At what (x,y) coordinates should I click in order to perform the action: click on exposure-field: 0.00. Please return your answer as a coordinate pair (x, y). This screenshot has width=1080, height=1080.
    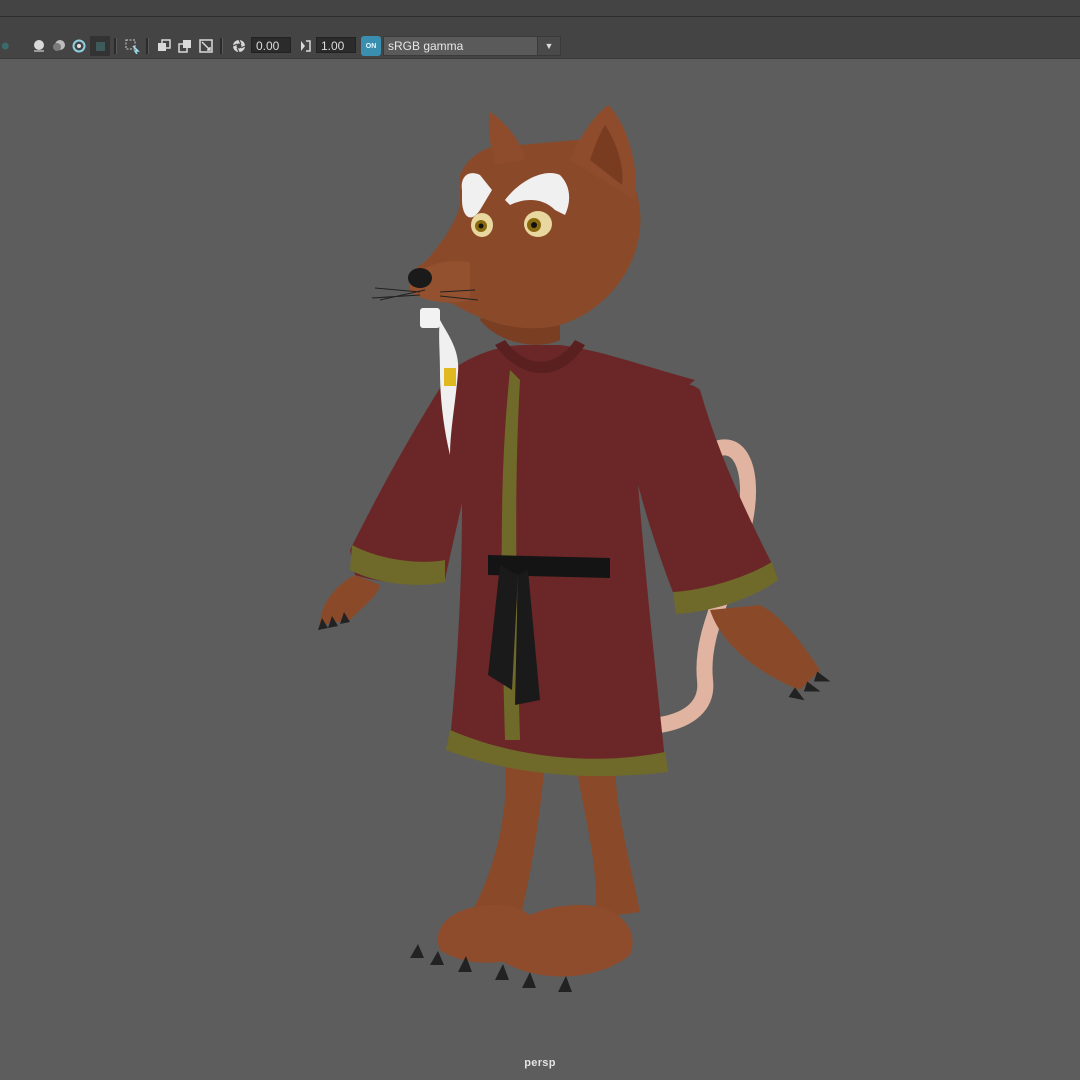
    Looking at the image, I should click on (271, 45).